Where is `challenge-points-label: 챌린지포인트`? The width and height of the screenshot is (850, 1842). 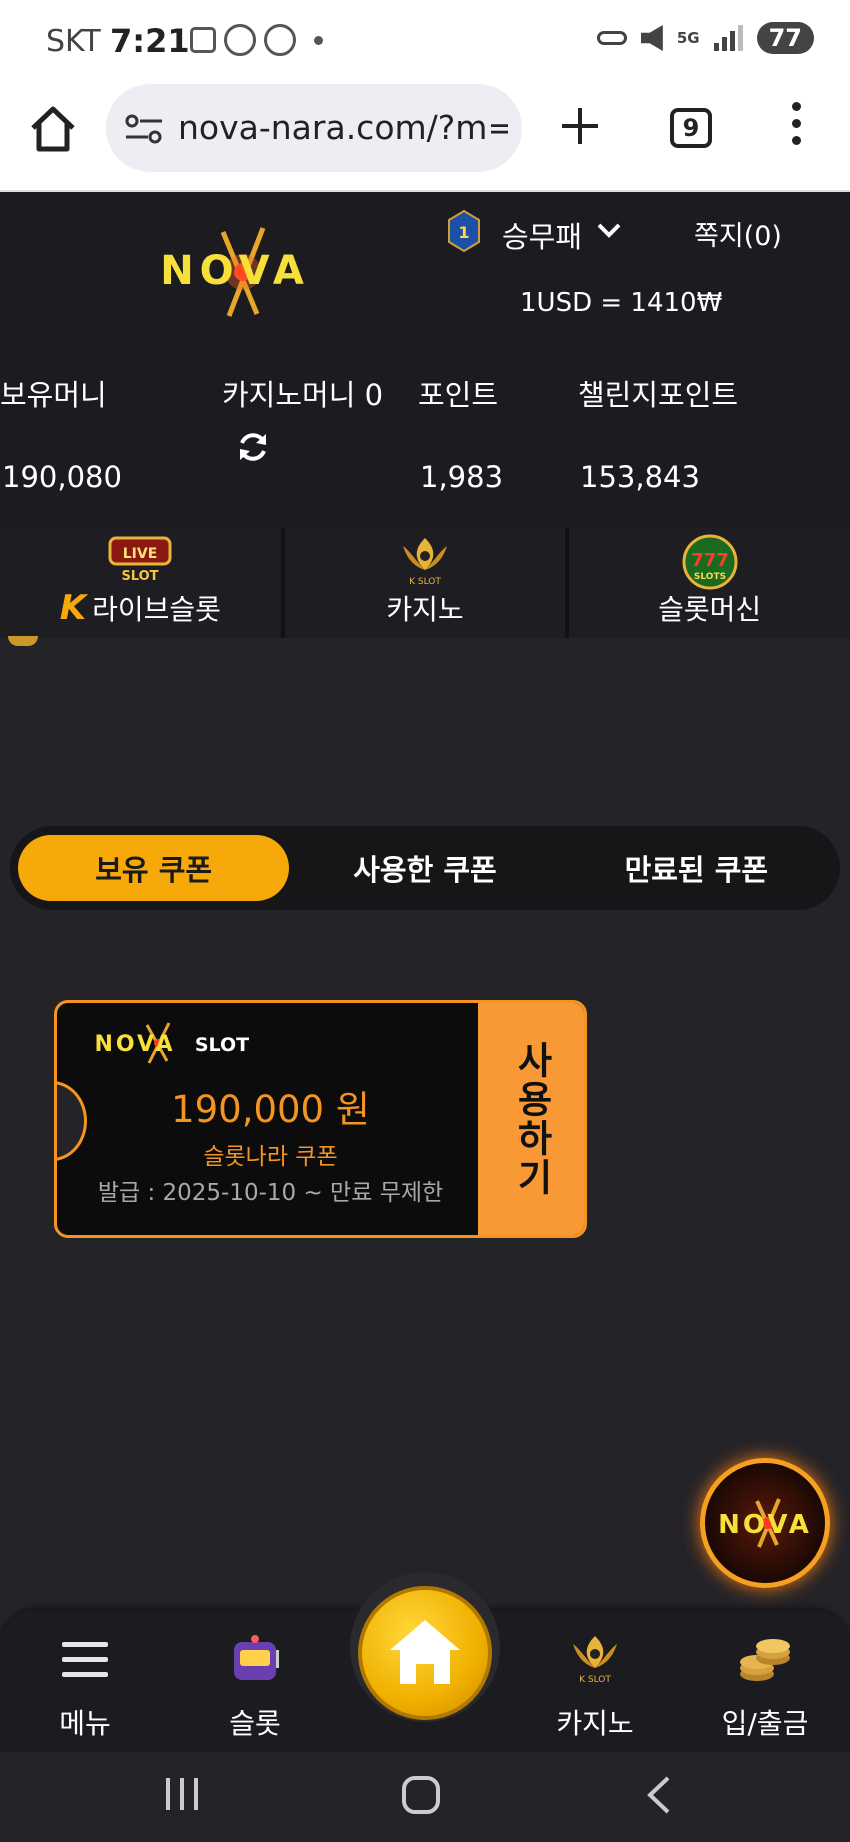
challenge-points-label: 챌린지포인트 is located at coordinates (658, 395).